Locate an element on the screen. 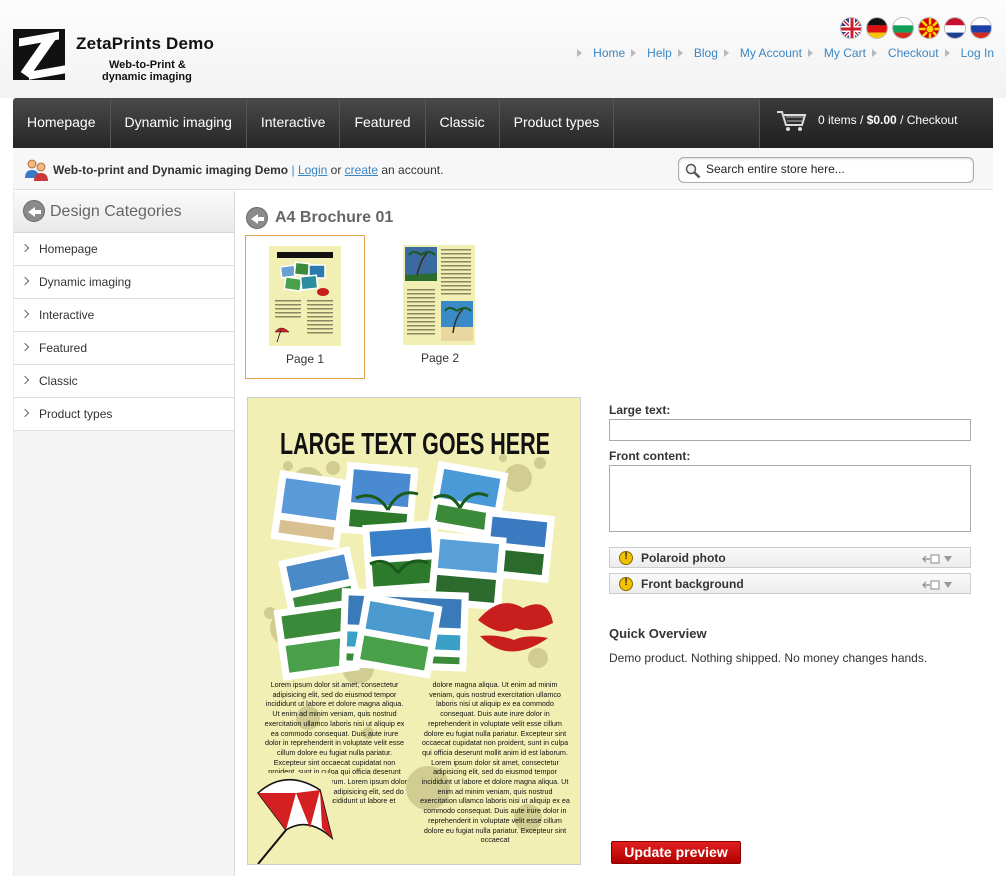  dutch-flag-icon is located at coordinates (955, 28).